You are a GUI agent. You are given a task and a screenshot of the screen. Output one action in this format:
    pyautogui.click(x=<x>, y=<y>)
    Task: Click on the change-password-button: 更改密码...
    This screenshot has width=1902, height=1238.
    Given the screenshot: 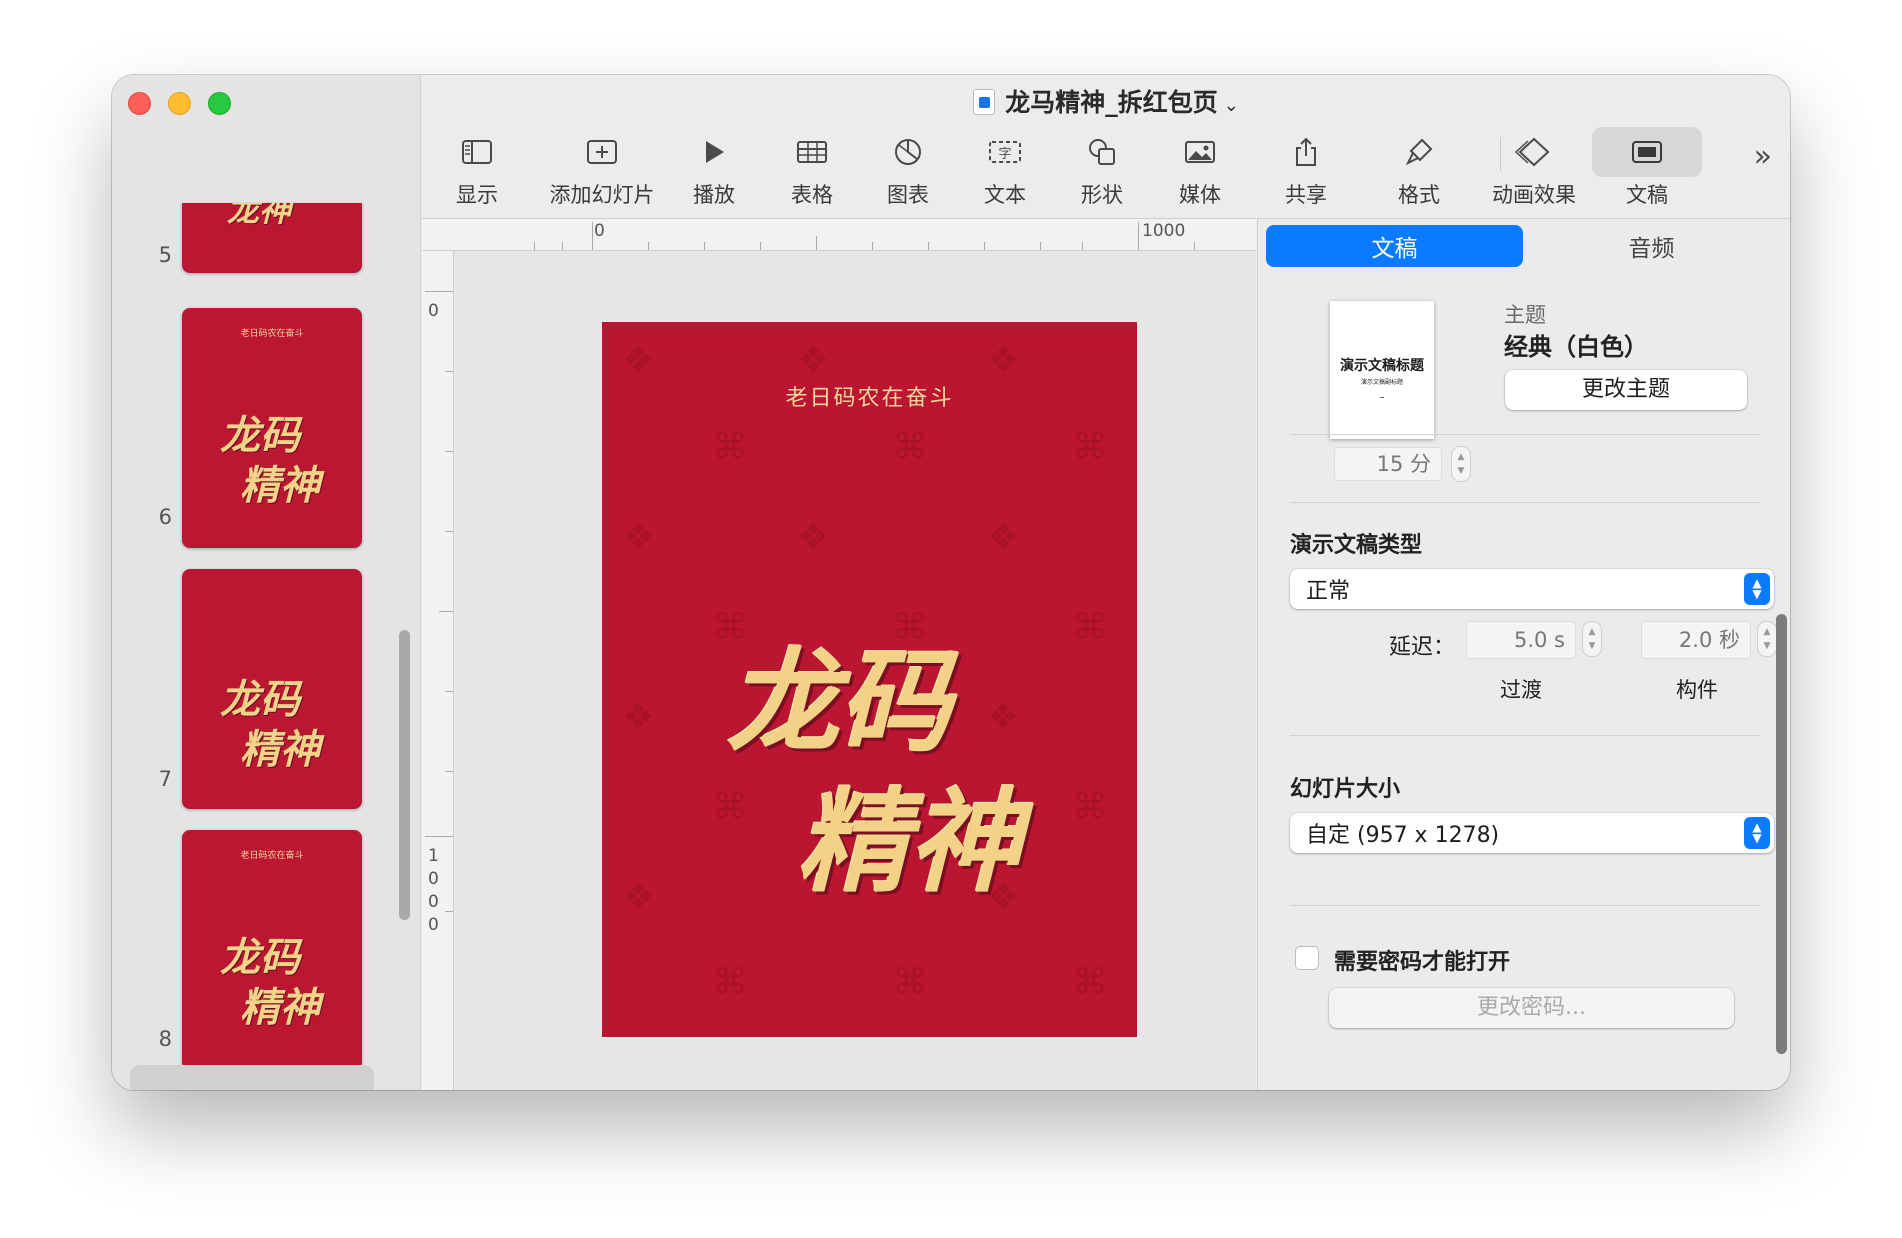 What is the action you would take?
    pyautogui.click(x=1531, y=1008)
    